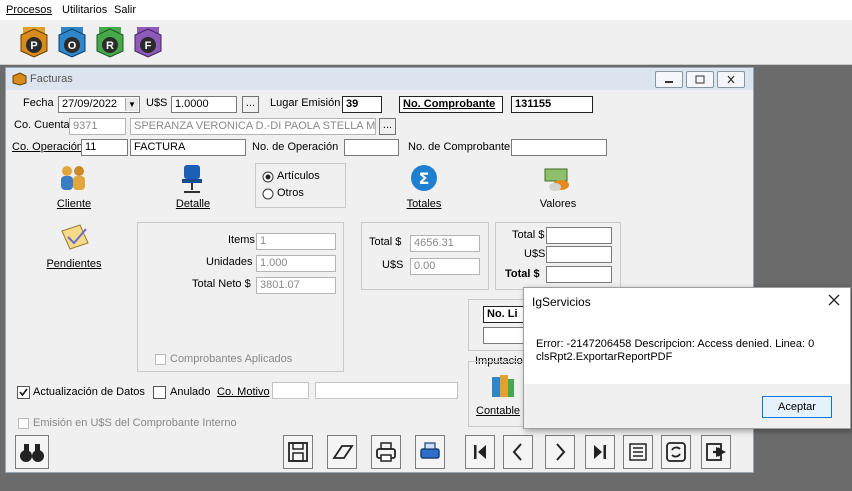 The image size is (852, 491). What do you see at coordinates (700, 79) in the screenshot?
I see `maximize-button` at bounding box center [700, 79].